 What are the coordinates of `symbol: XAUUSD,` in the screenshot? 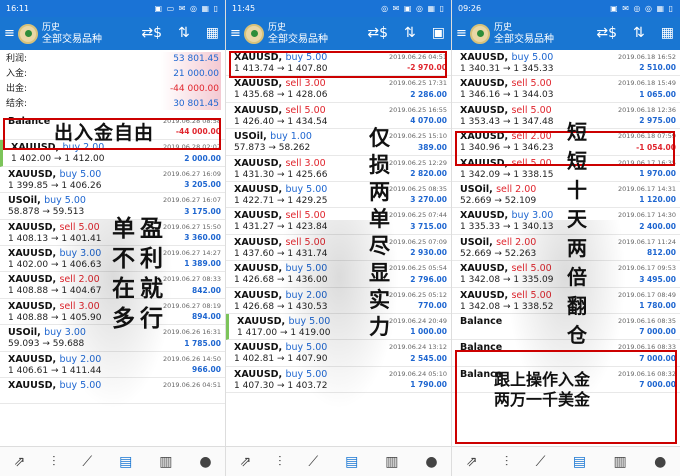 It's located at (32, 174).